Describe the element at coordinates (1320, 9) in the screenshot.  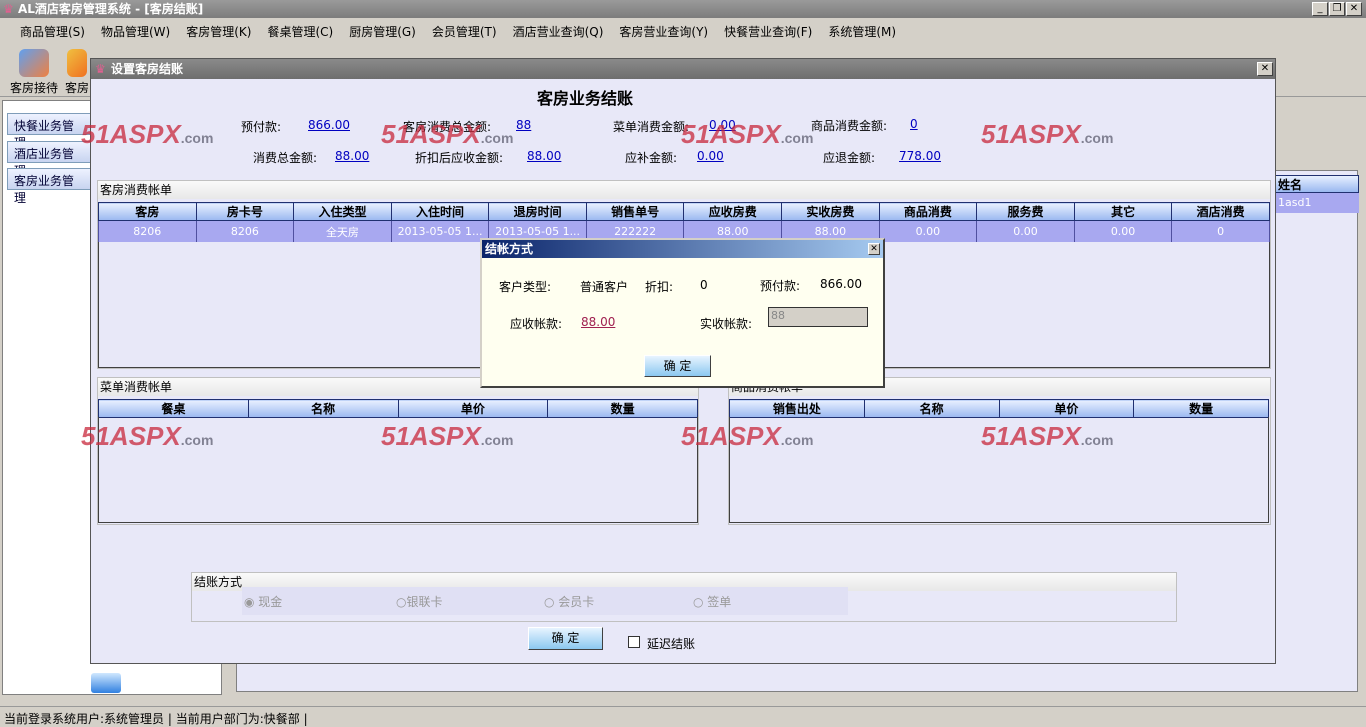
I see `minimize-button: _` at that location.